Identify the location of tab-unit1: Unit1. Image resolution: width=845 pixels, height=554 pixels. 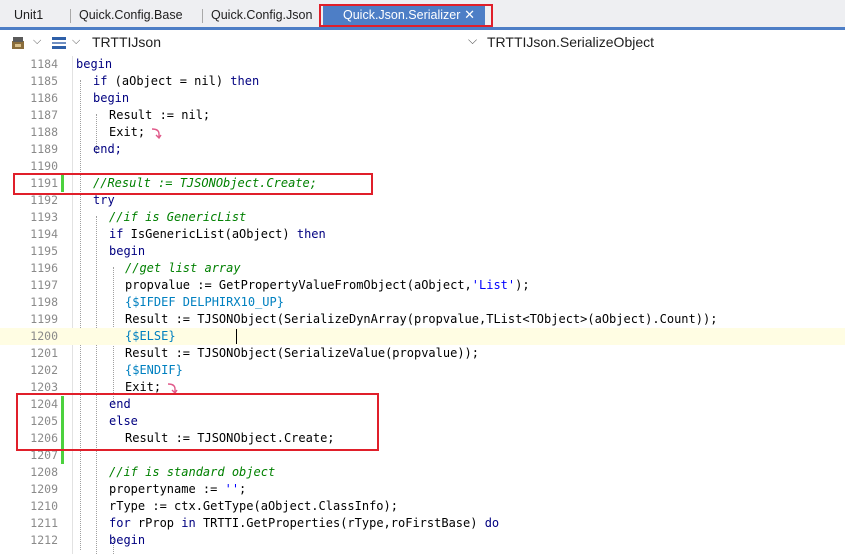
(37, 15).